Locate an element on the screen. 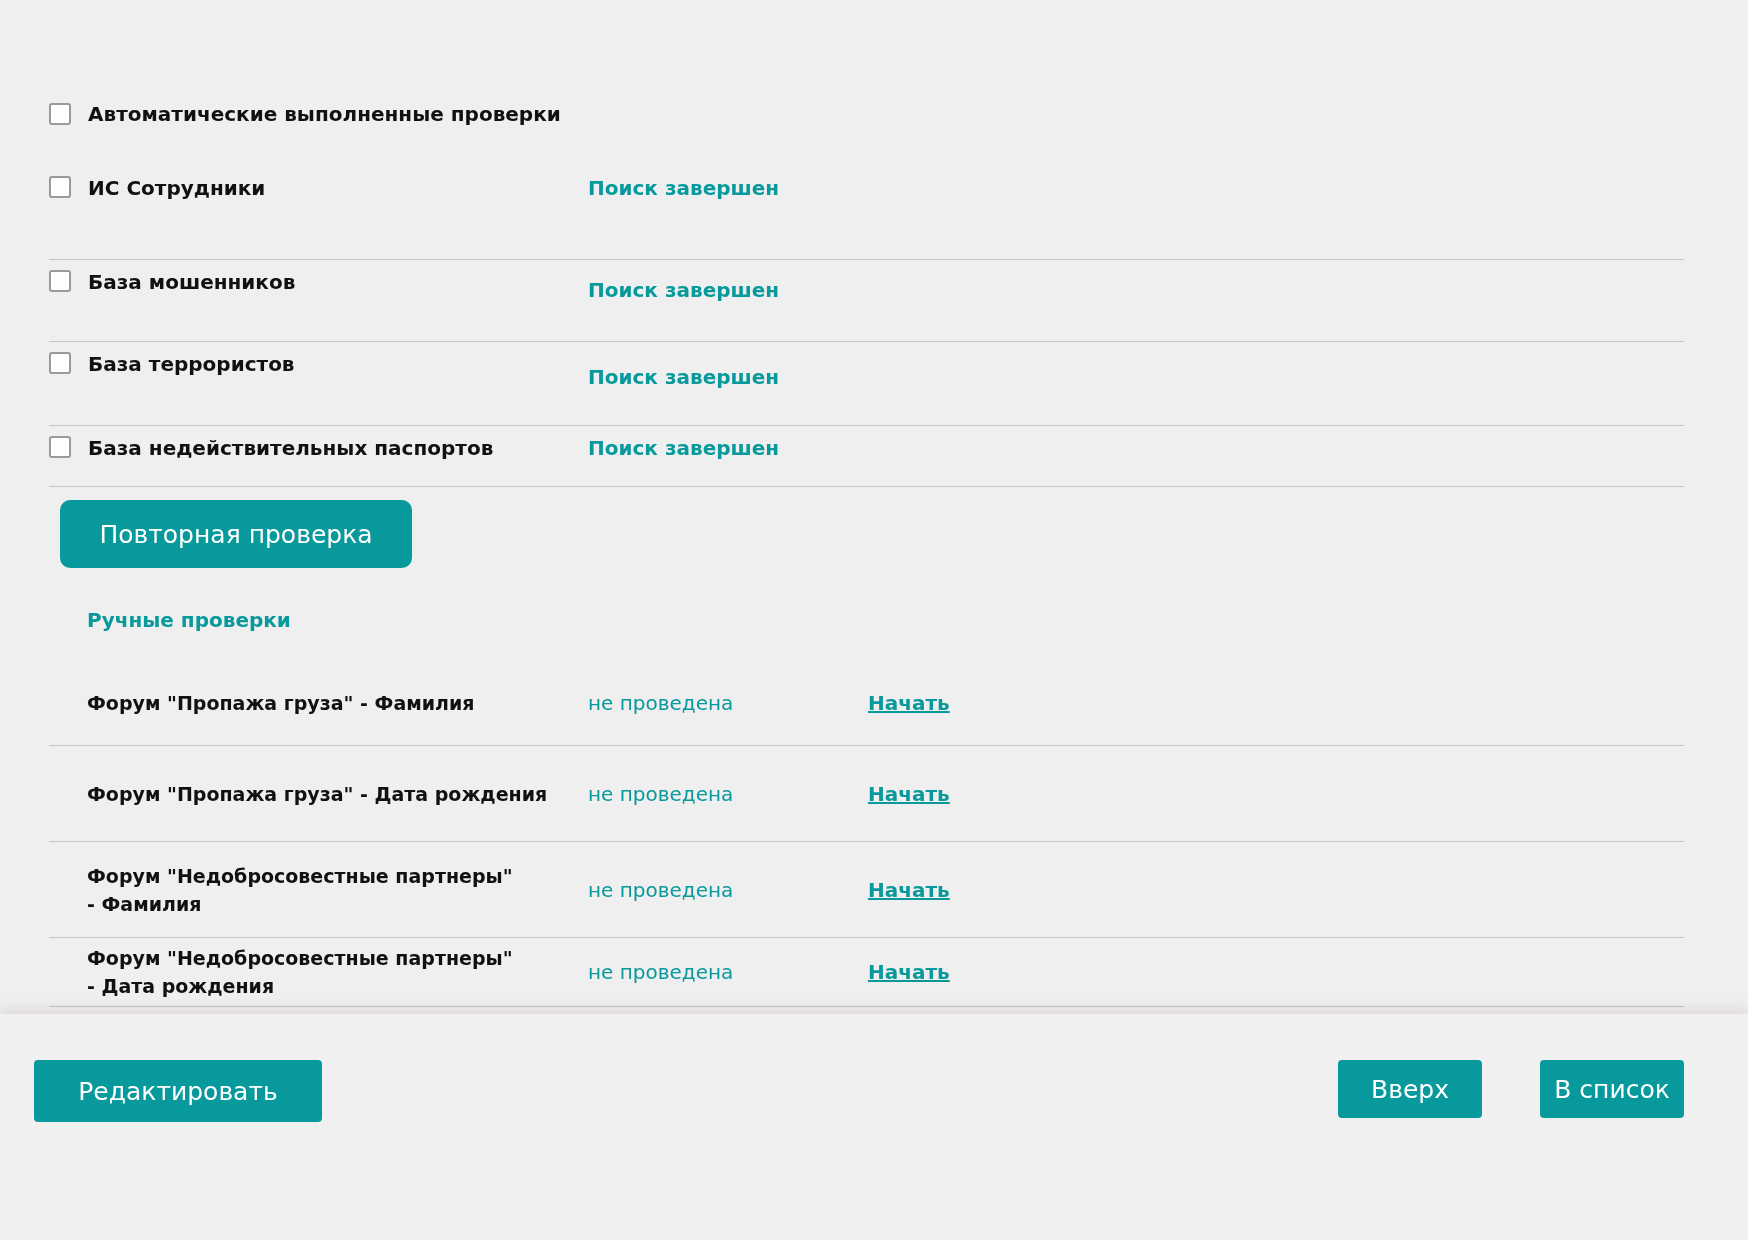  check-name: База террористов is located at coordinates (192, 364).